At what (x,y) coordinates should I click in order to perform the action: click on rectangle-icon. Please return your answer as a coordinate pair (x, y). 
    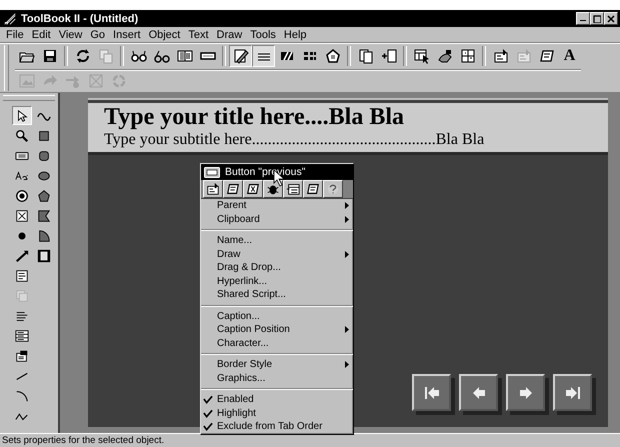
    Looking at the image, I should click on (44, 135).